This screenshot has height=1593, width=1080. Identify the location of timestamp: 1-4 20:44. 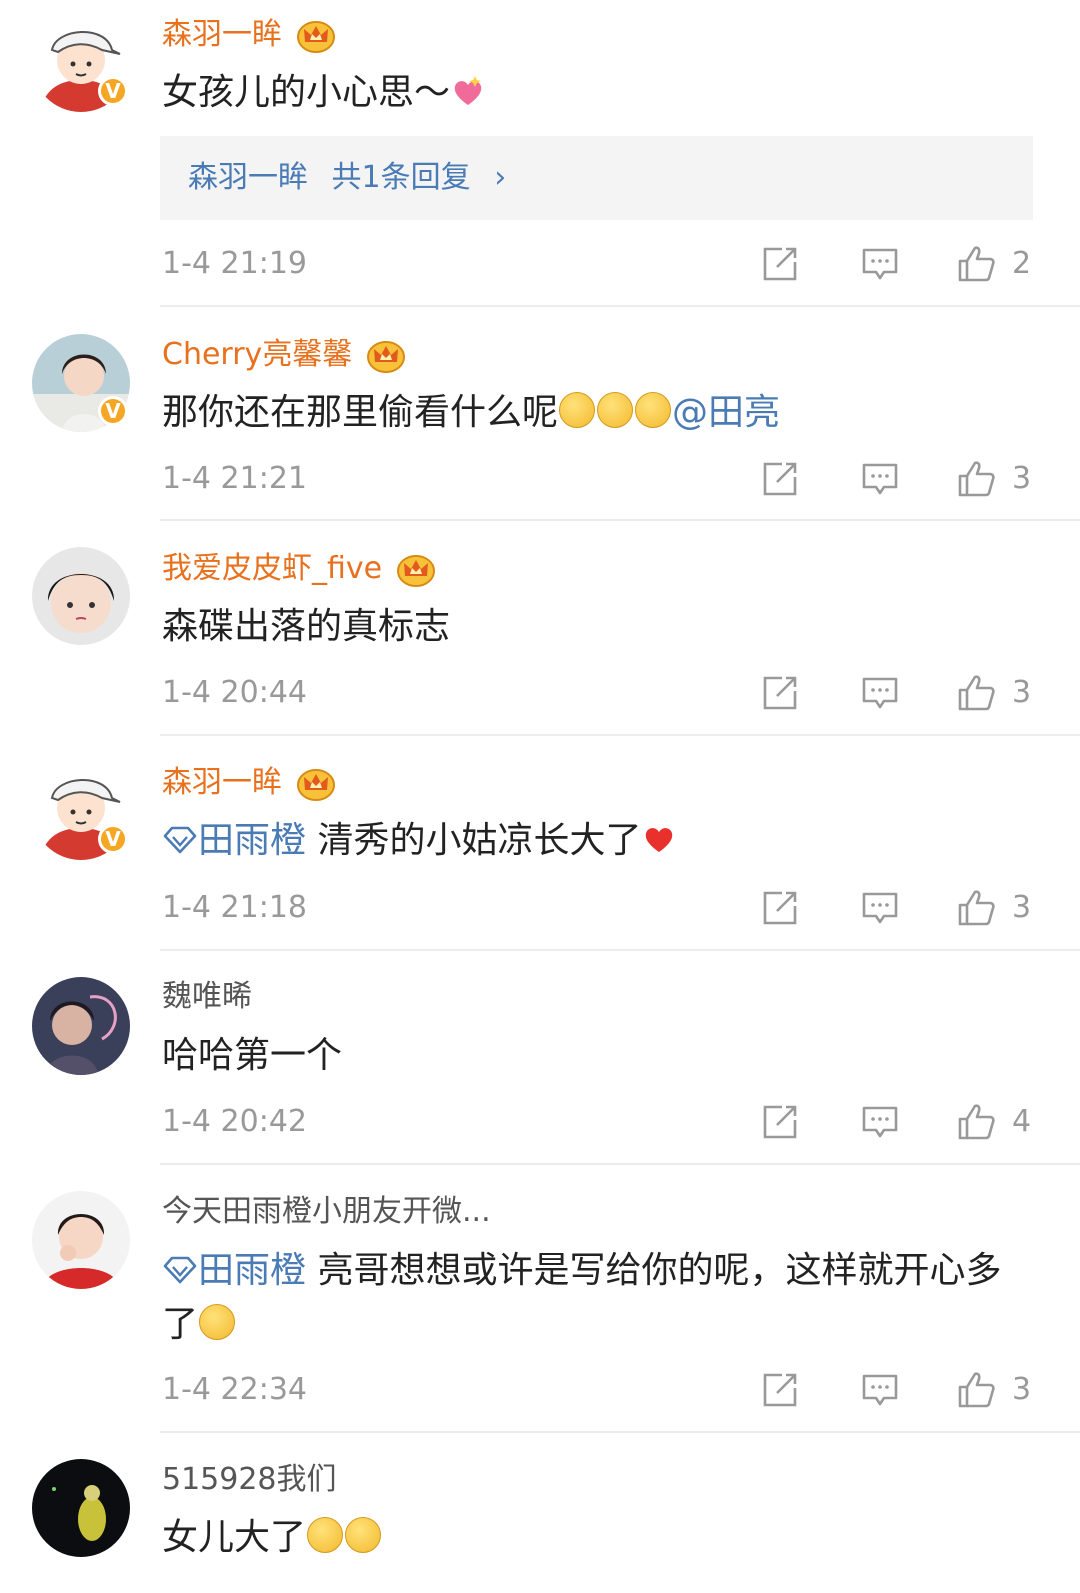
(234, 692).